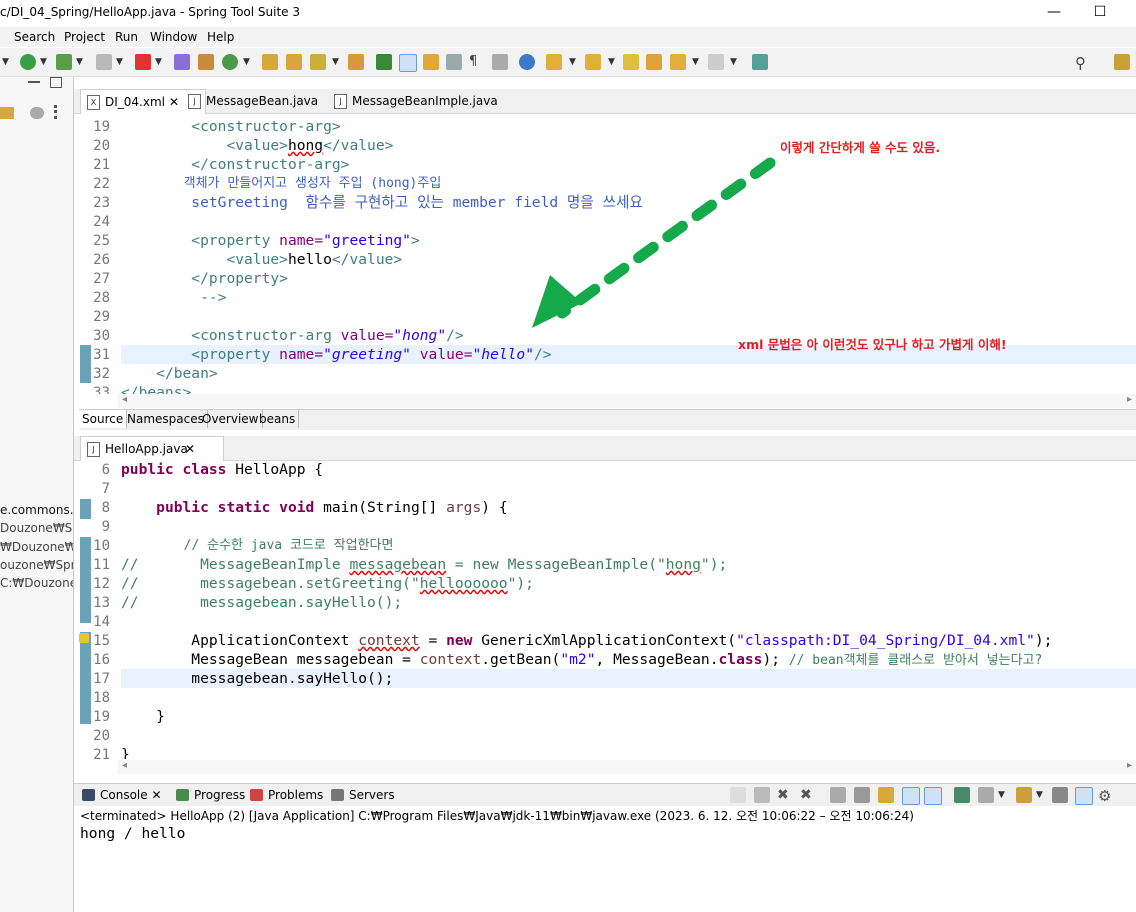 Image resolution: width=1136 pixels, height=912 pixels. Describe the element at coordinates (36, 583) in the screenshot. I see `tree-item: C:₩Douzone₩` at that location.